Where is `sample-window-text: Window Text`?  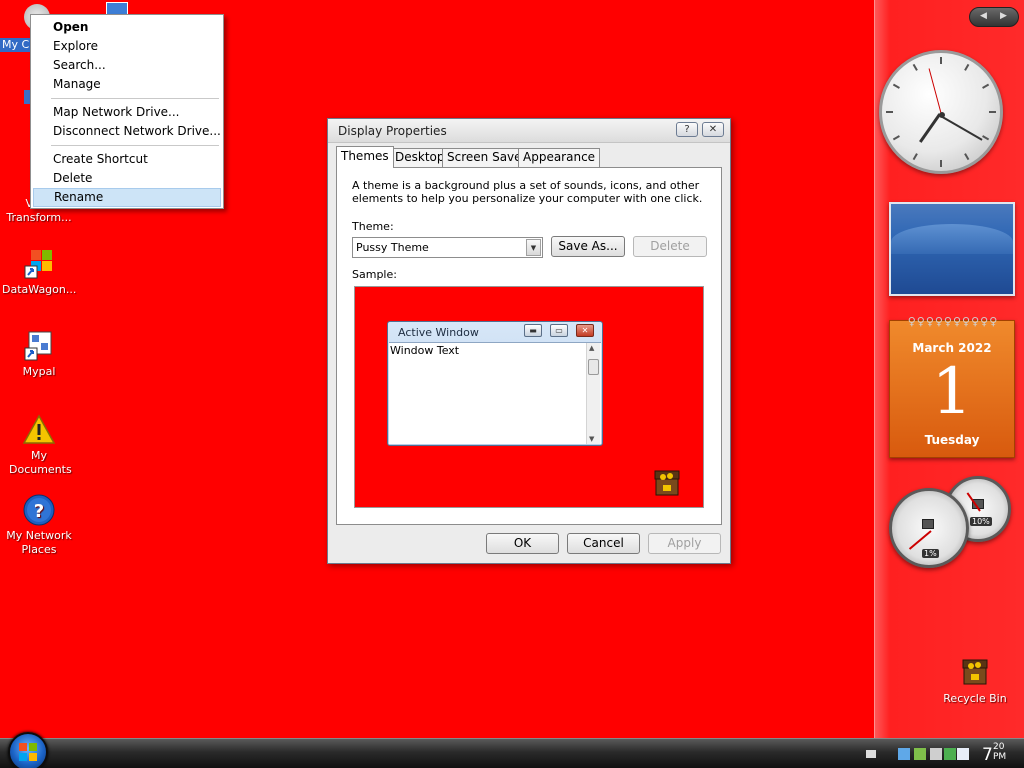
sample-window-text: Window Text is located at coordinates (425, 350).